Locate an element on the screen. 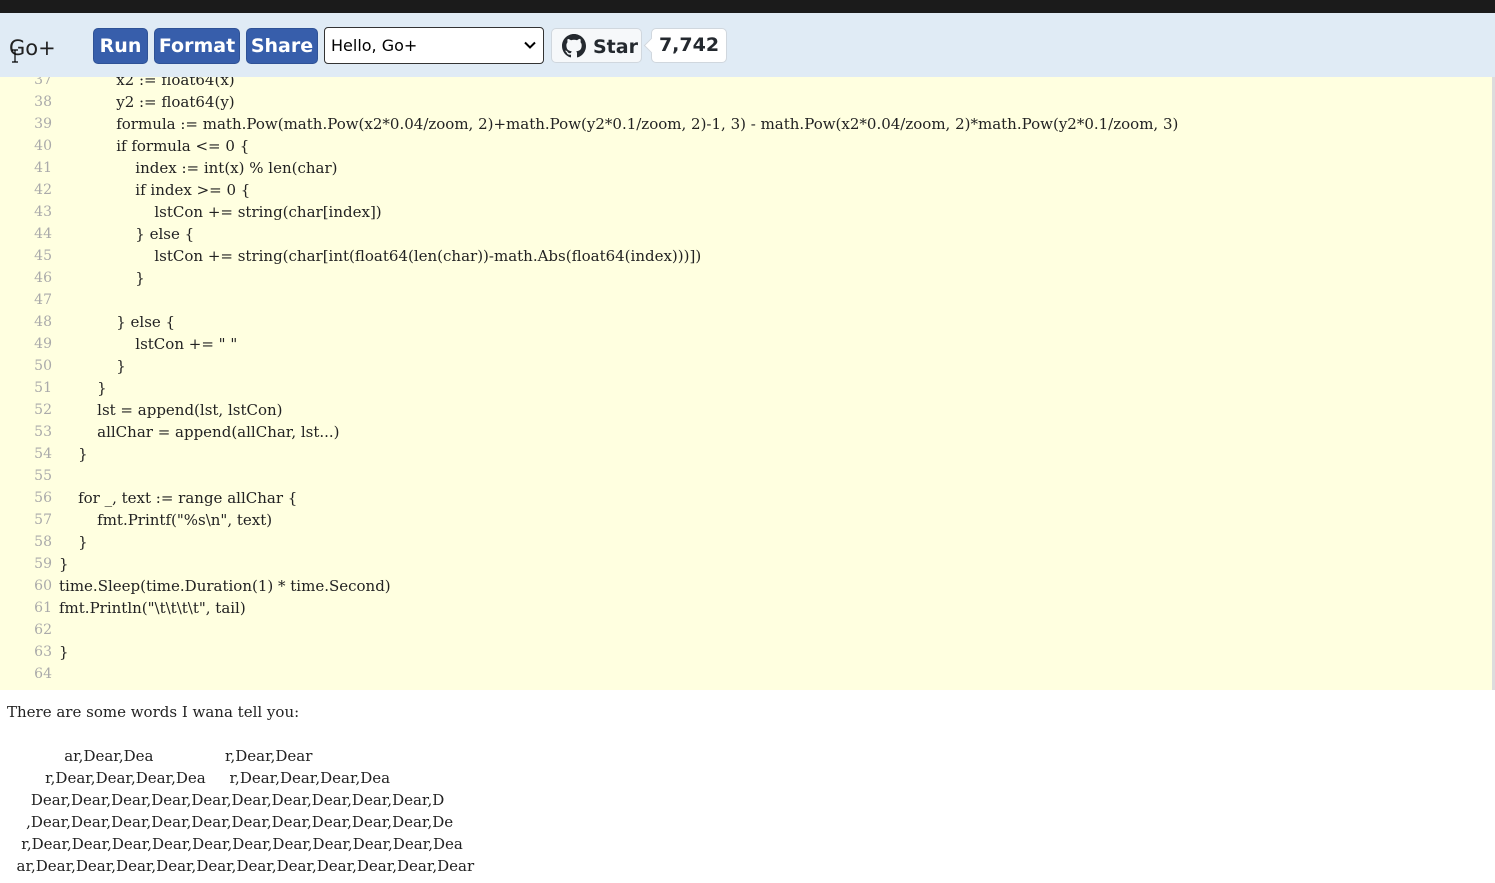 This screenshot has height=883, width=1495. code-line: 57 fmt.Printf("%s\n", text) is located at coordinates (747, 520).